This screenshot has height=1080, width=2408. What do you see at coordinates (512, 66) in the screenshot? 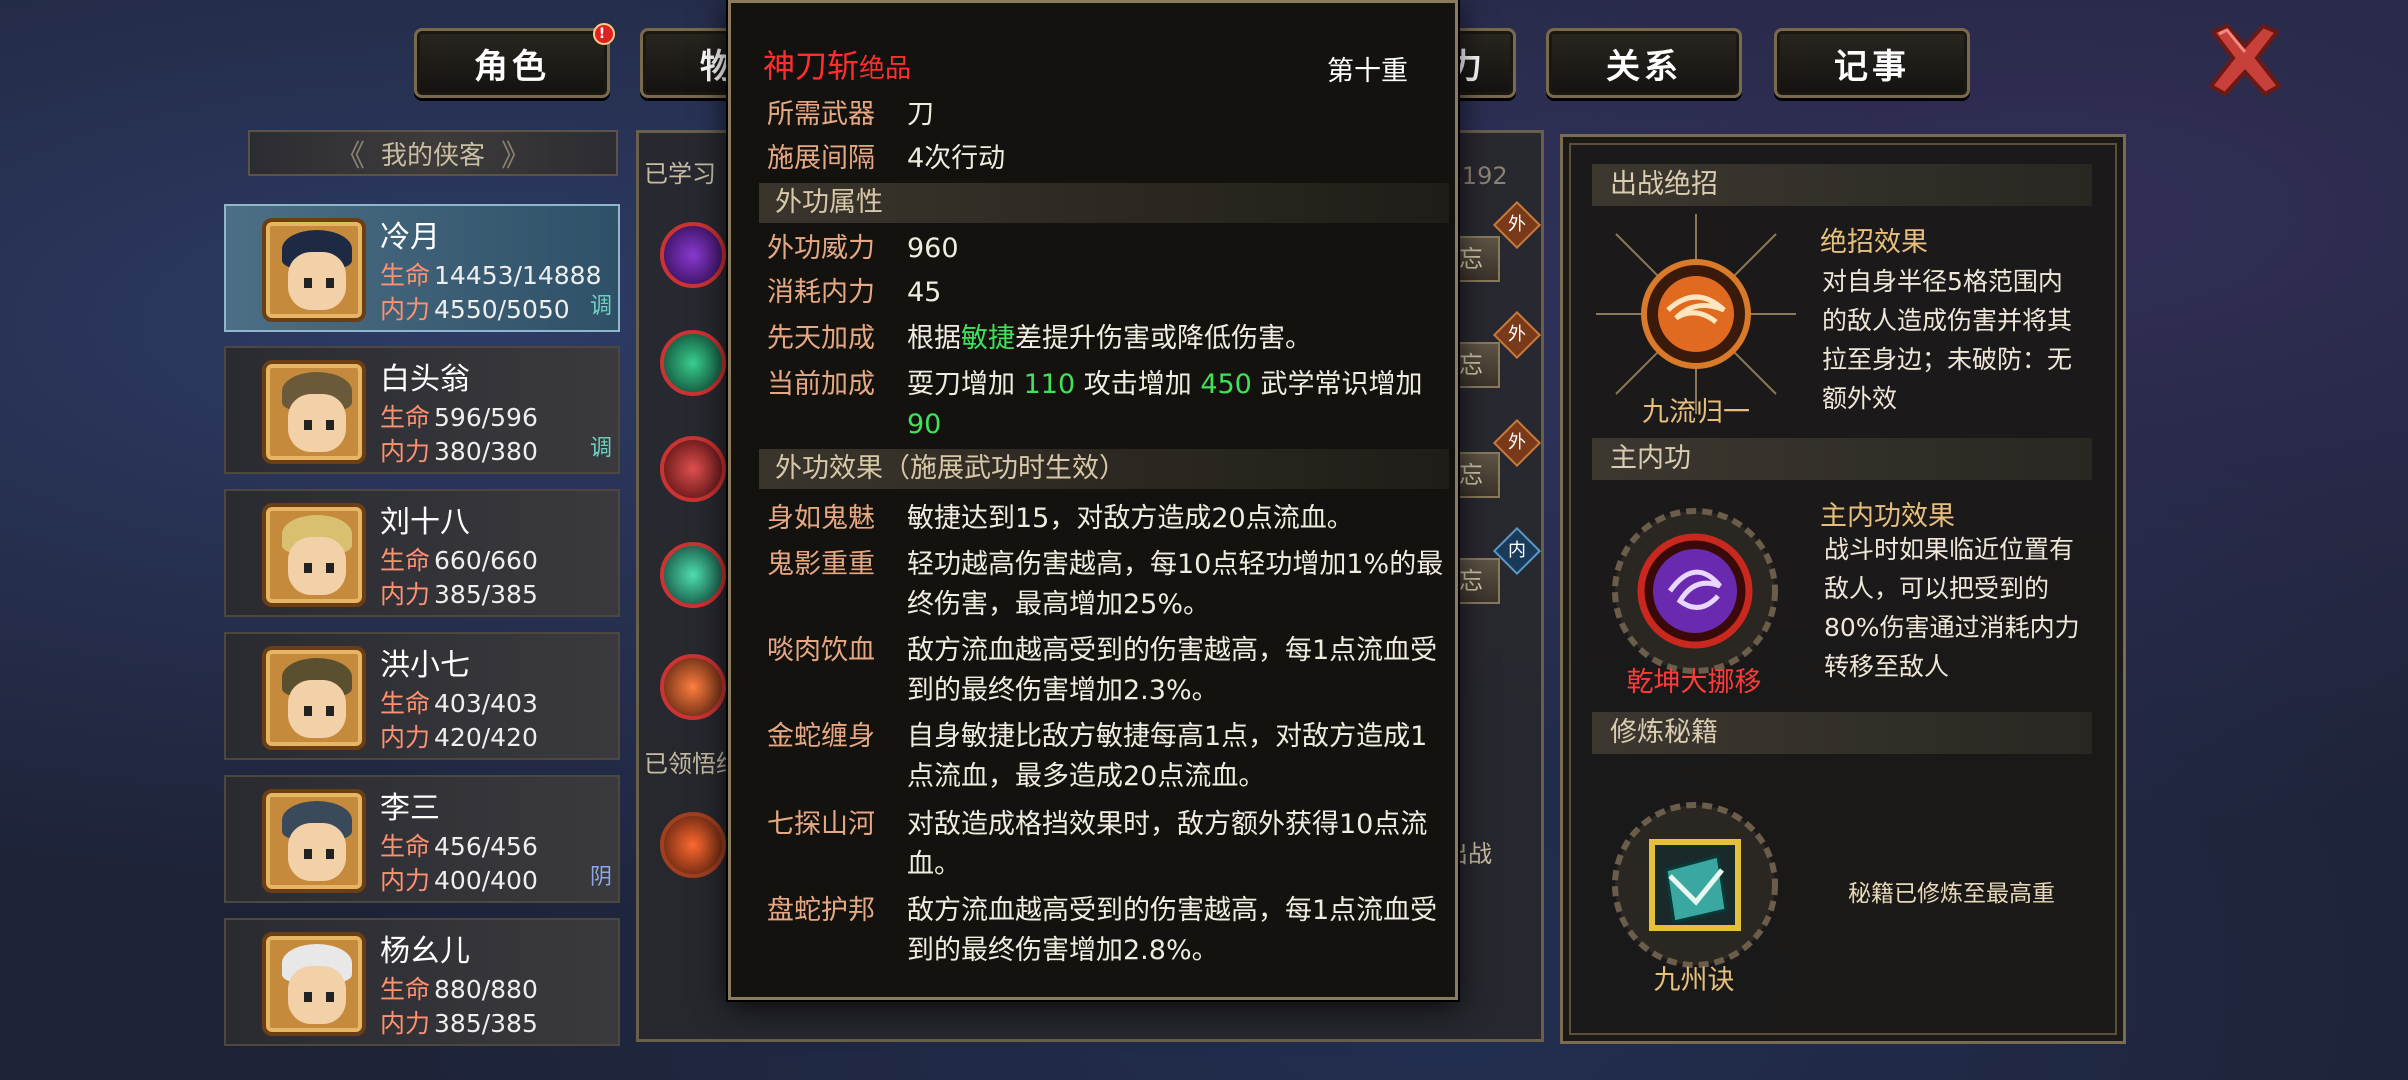
I see `tab-label: 角色` at bounding box center [512, 66].